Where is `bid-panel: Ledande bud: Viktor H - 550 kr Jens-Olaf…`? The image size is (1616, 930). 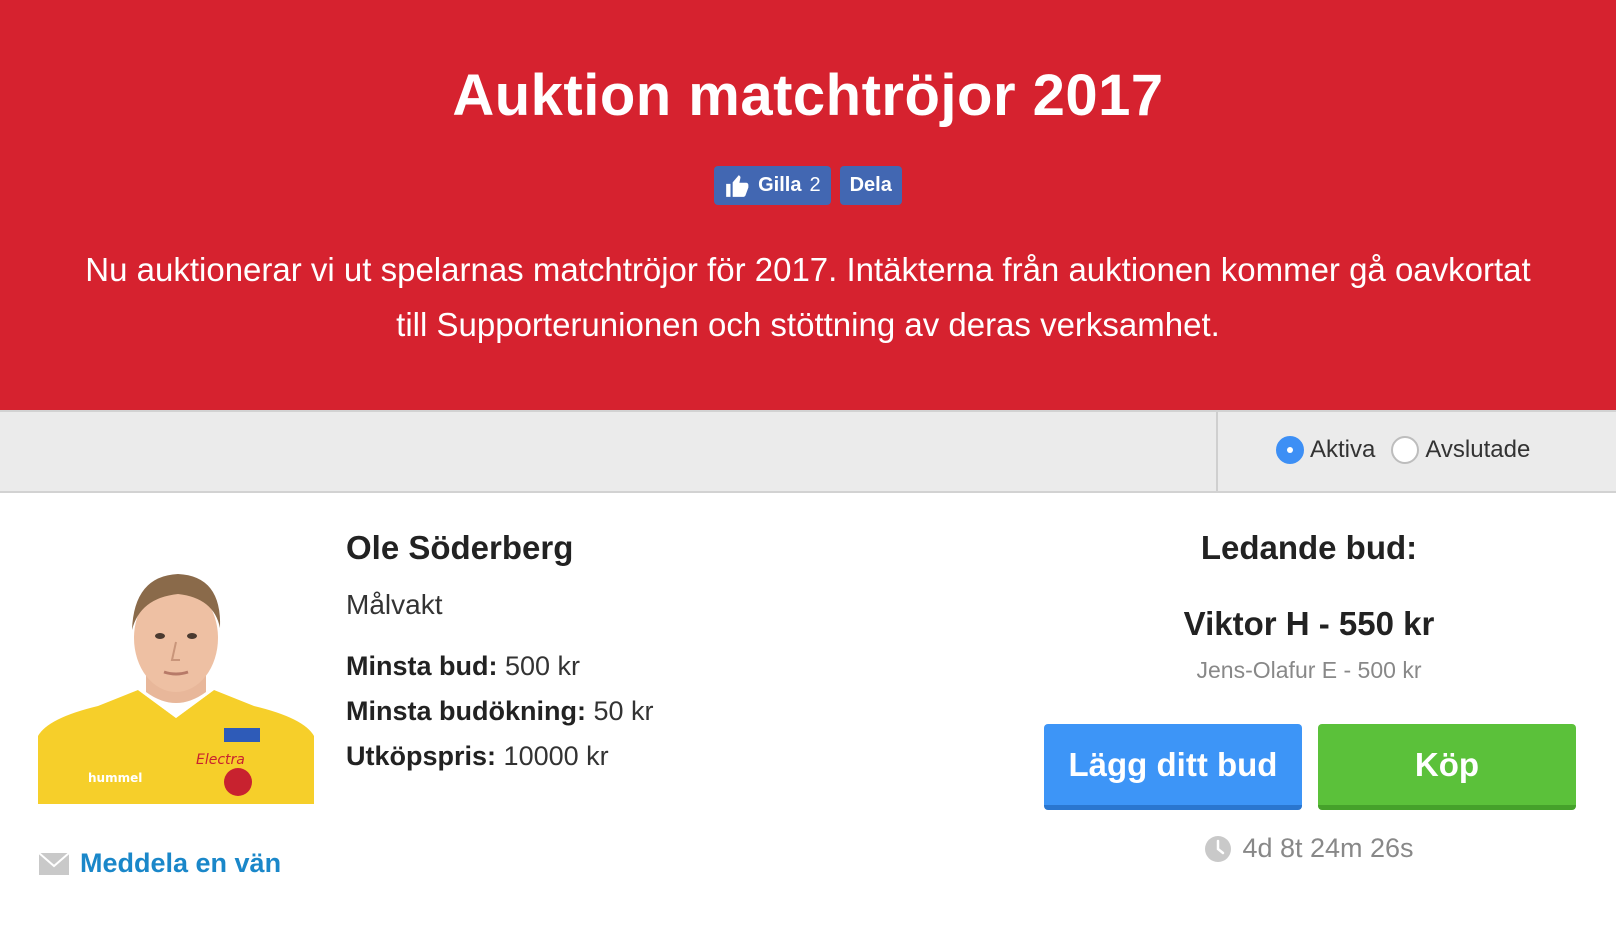 bid-panel: Ledande bud: Viktor H - 550 kr Jens-Olaf… is located at coordinates (1309, 606).